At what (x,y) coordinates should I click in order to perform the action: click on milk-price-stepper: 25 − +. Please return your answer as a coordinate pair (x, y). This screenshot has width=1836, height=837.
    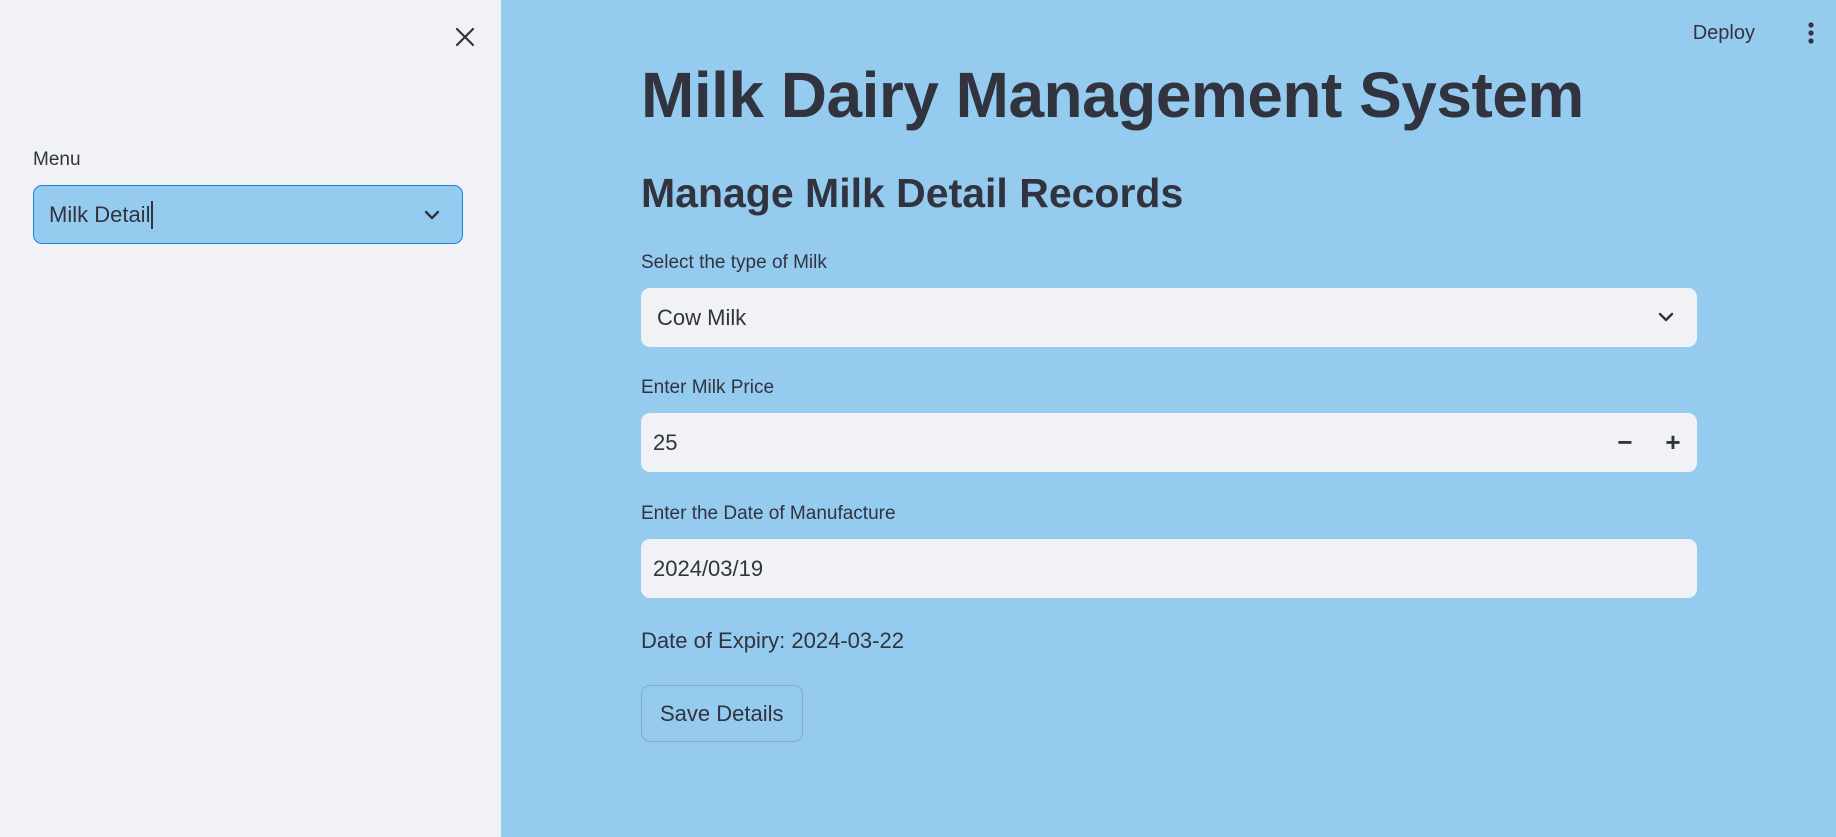
    Looking at the image, I should click on (1169, 442).